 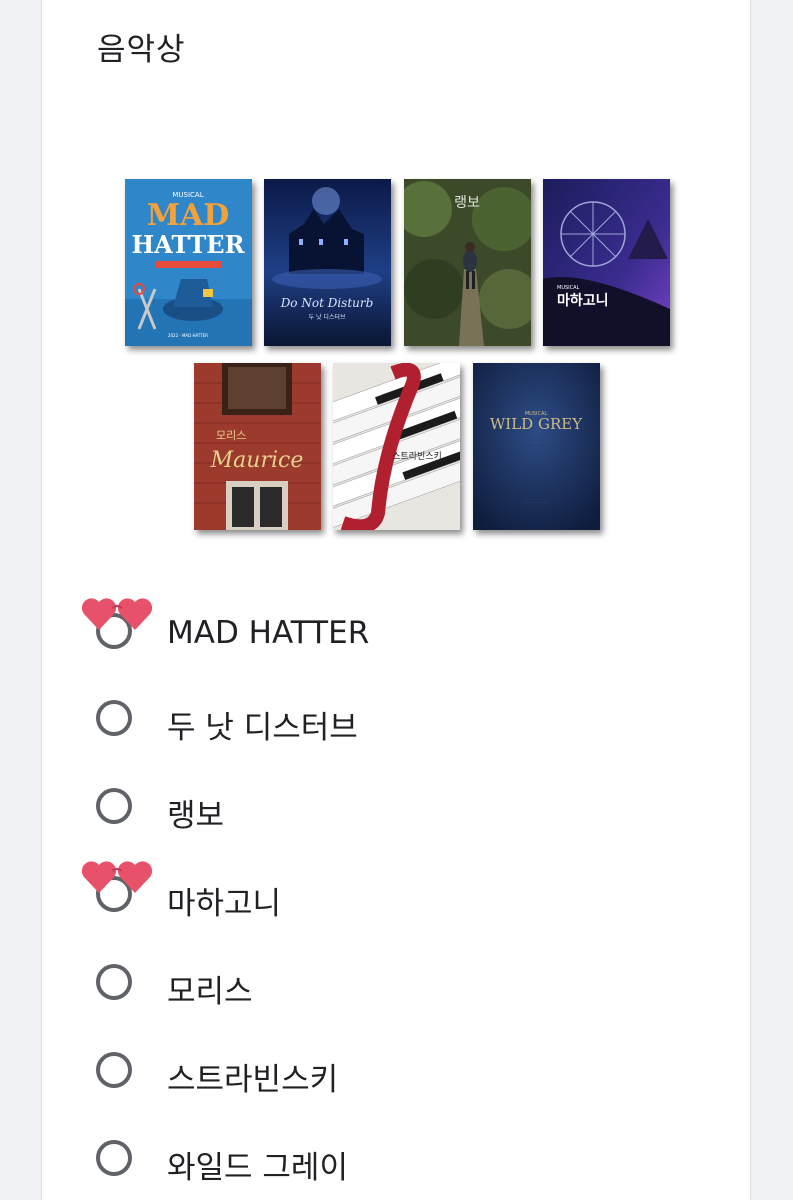 I want to click on poster-stravinsky: 스트라빈스키, so click(x=396, y=446).